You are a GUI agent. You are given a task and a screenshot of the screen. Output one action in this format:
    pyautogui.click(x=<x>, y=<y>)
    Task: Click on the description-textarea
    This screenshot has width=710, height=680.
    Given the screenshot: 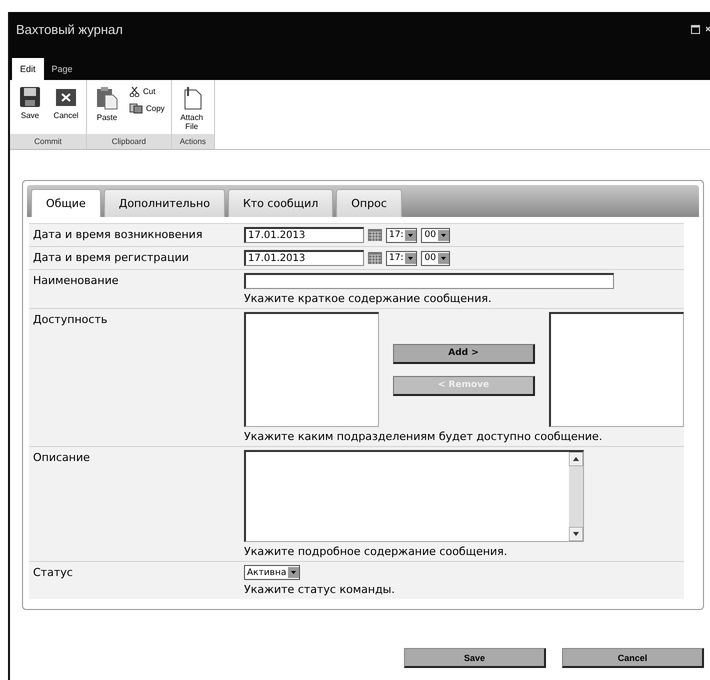 What is the action you would take?
    pyautogui.click(x=414, y=496)
    